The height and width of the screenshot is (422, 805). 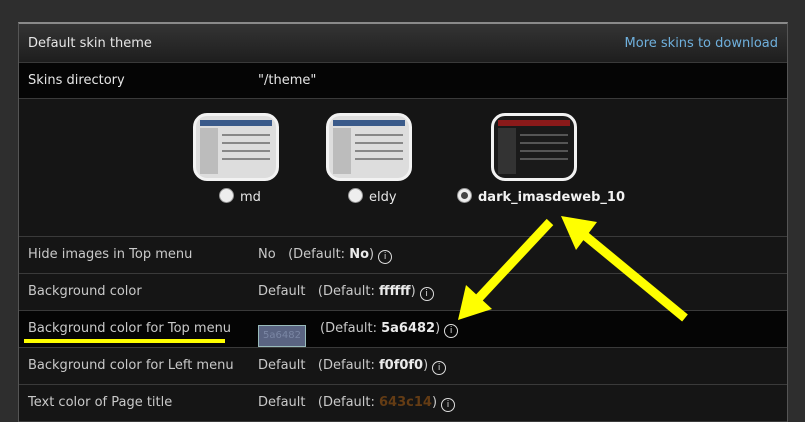 What do you see at coordinates (514, 260) in the screenshot?
I see `yellow-arrow-down-shaft` at bounding box center [514, 260].